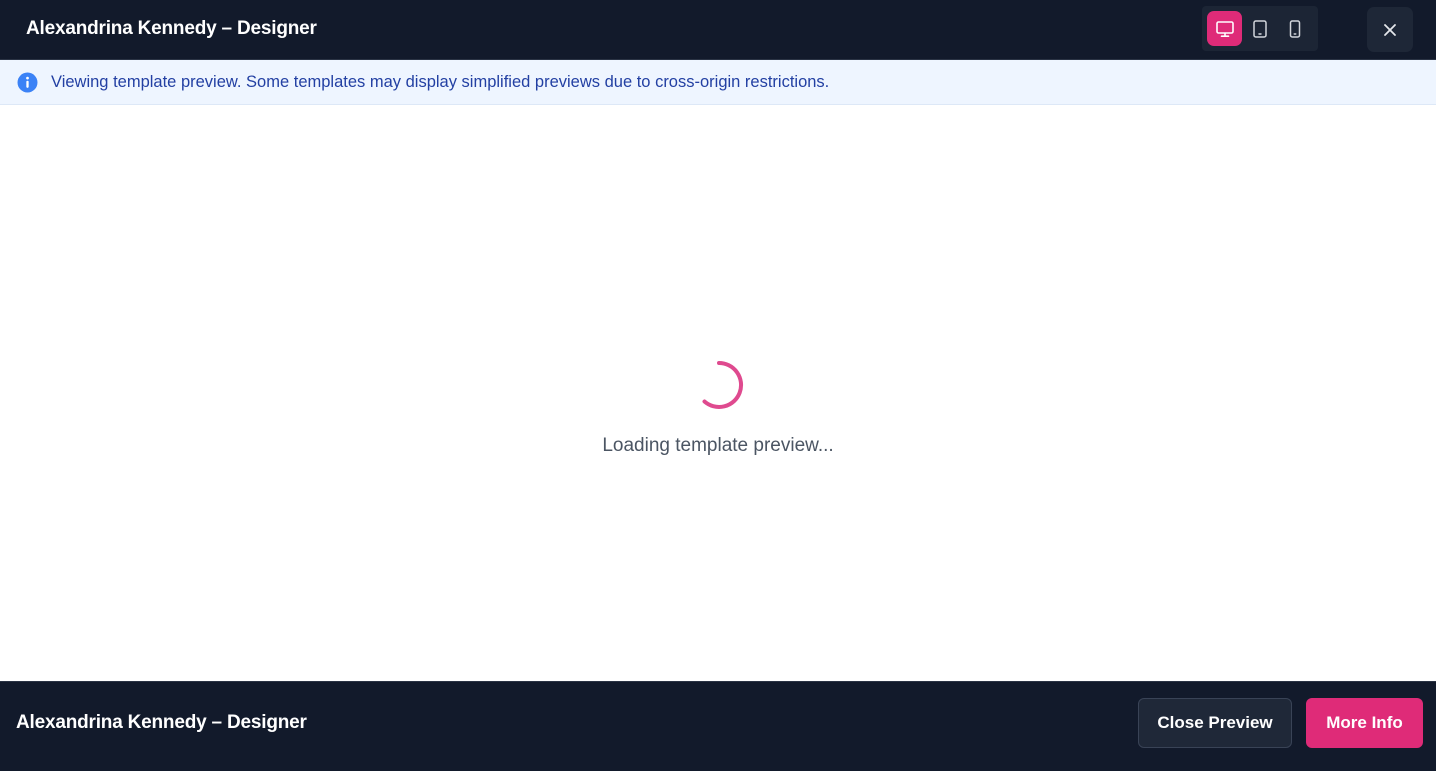 The image size is (1436, 771). I want to click on close-preview-button: Close Preview, so click(1215, 723).